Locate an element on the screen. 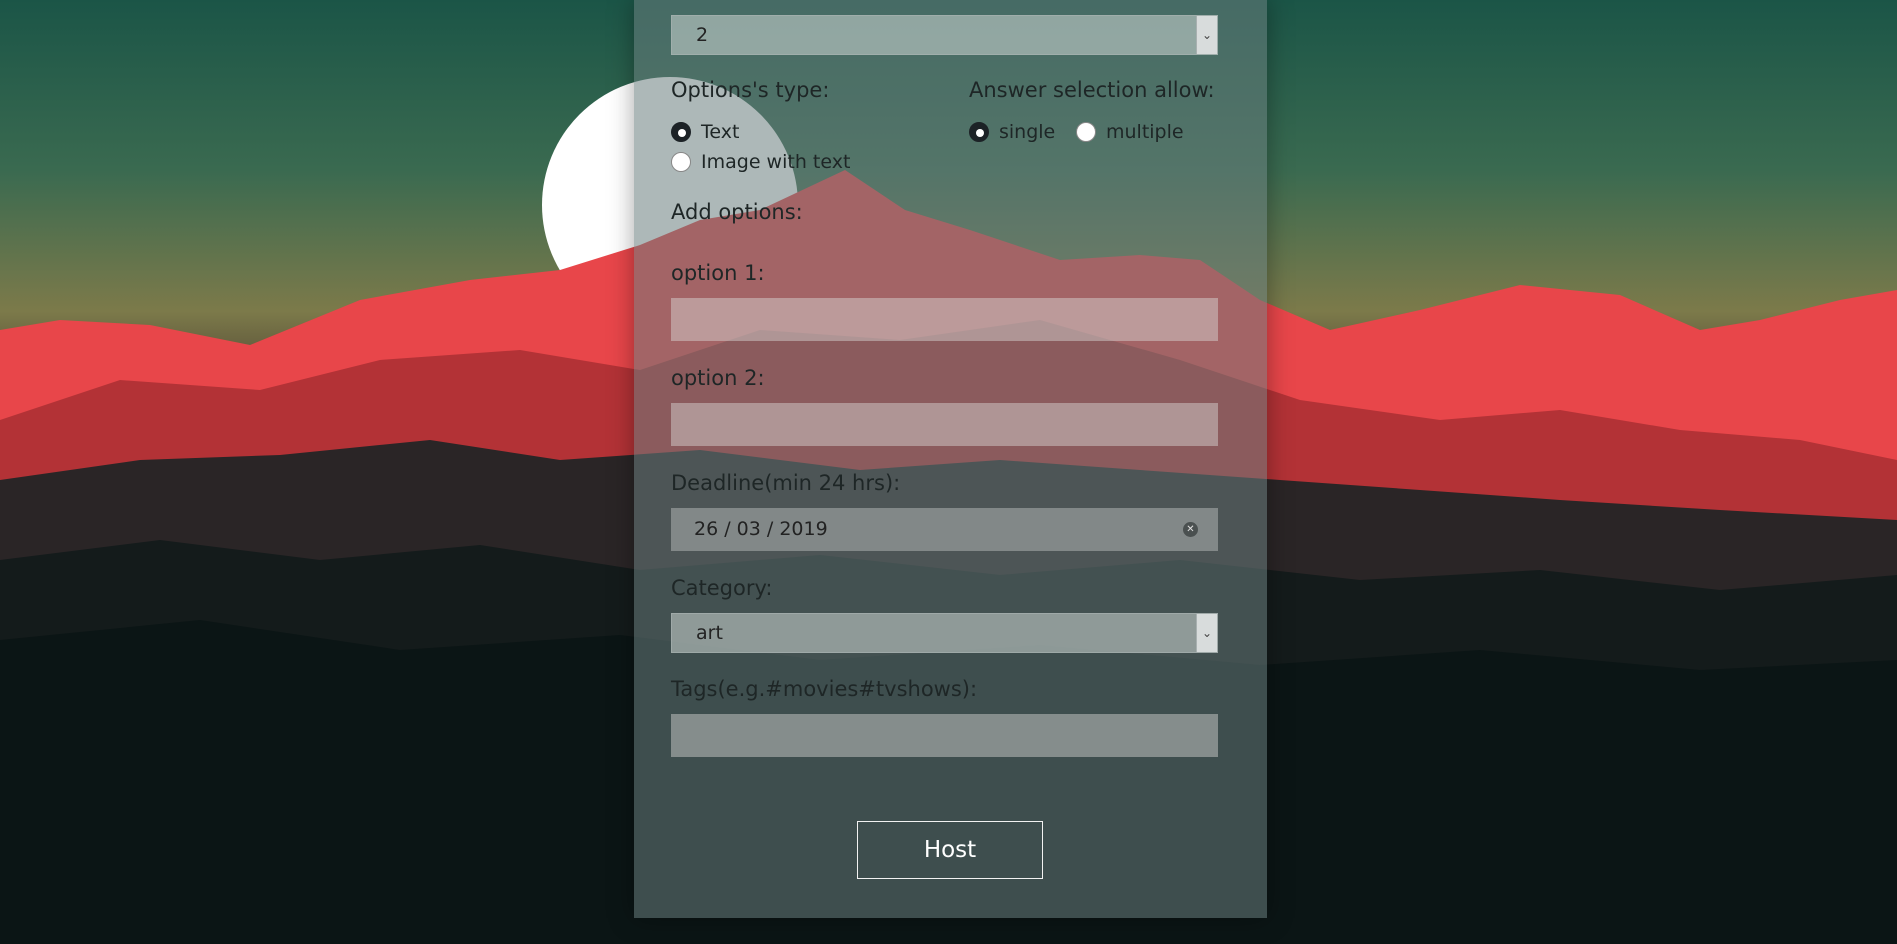 This screenshot has height=944, width=1897. radio-option-text: Text is located at coordinates (705, 132).